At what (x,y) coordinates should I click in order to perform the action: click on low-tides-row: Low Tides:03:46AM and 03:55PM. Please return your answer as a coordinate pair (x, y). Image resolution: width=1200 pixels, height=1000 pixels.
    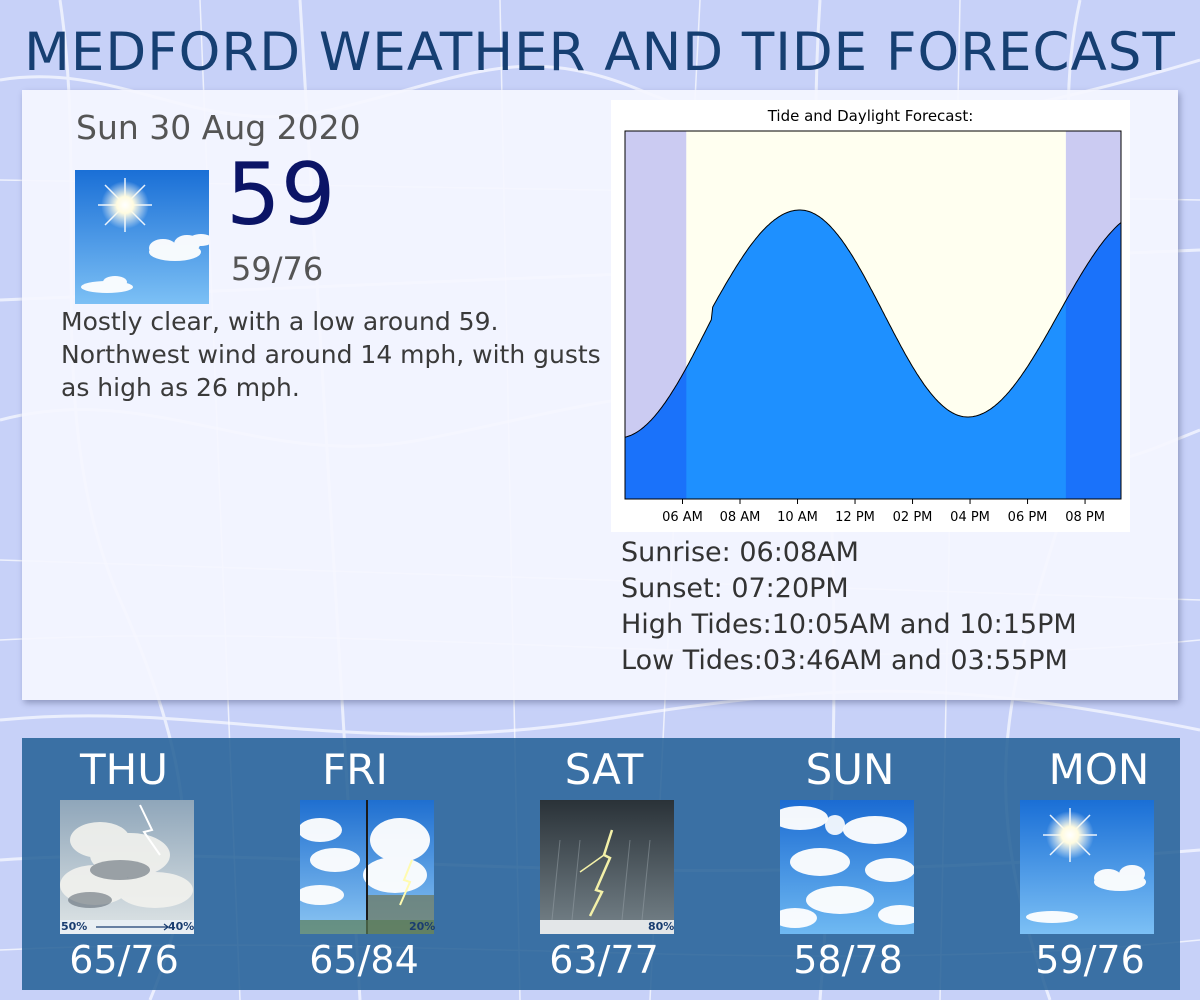
    Looking at the image, I should click on (849, 661).